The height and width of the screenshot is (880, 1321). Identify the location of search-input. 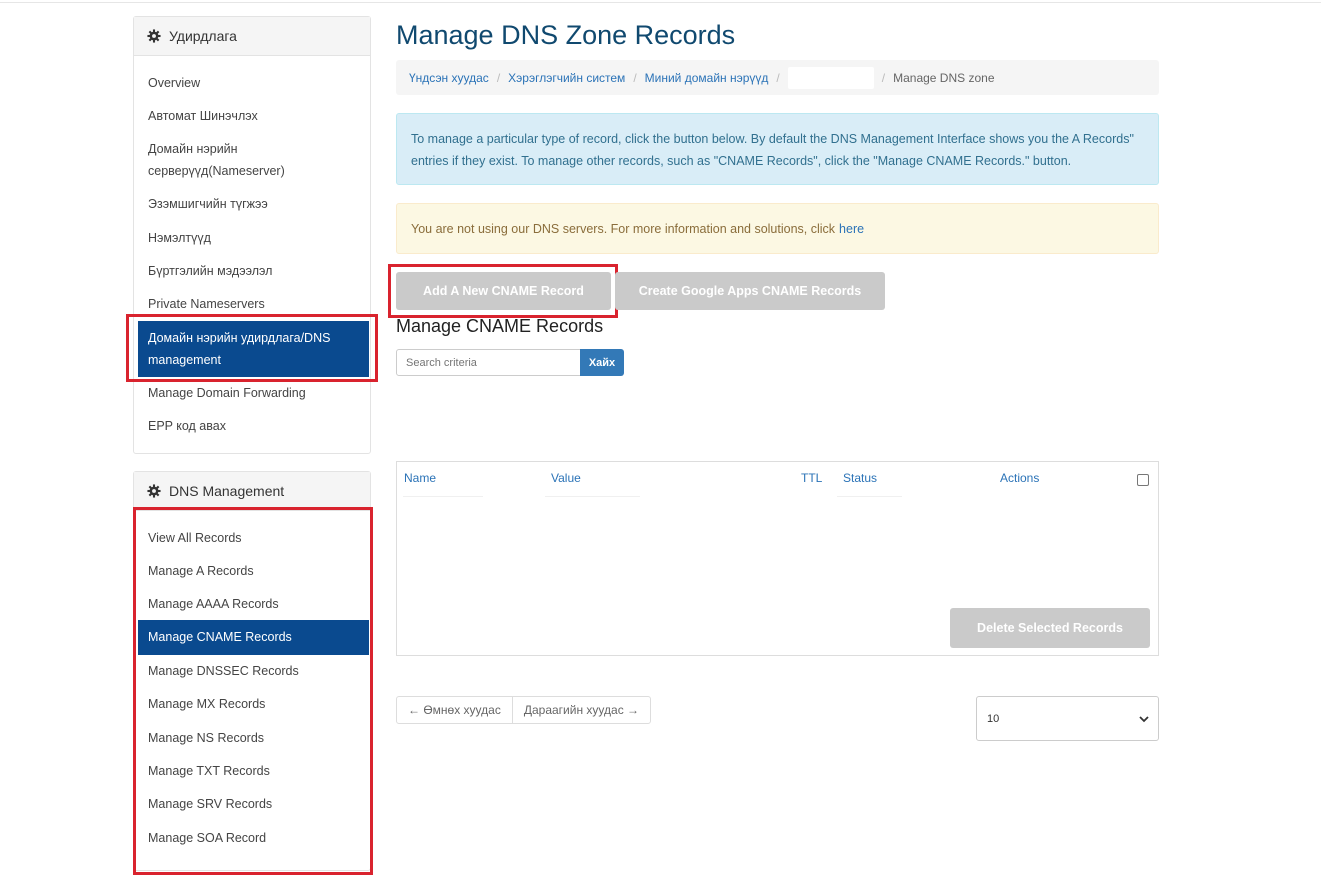
(488, 362).